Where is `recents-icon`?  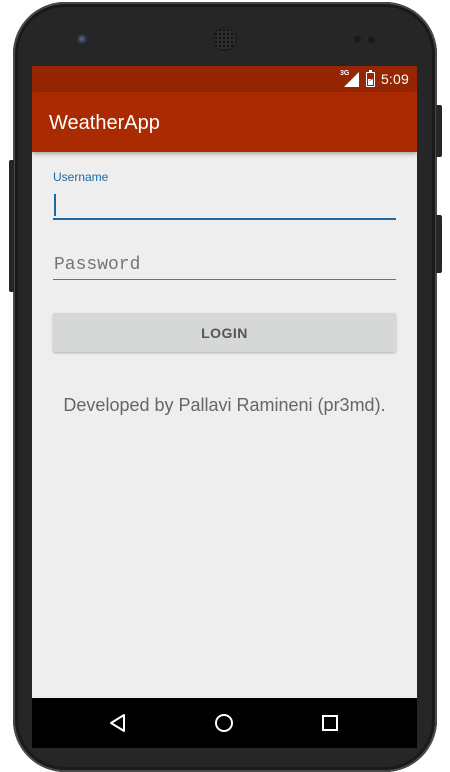
recents-icon is located at coordinates (330, 723).